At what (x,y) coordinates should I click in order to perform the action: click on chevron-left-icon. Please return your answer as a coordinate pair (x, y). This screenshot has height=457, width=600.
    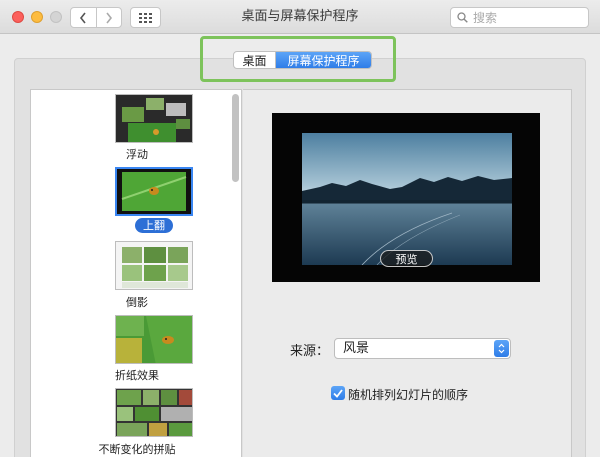
    Looking at the image, I should click on (83, 17).